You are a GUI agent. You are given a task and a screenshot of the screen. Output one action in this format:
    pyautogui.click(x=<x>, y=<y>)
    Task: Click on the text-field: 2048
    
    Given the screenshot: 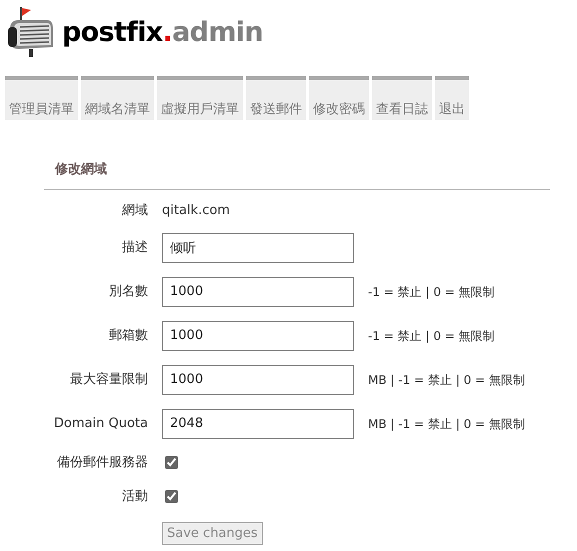 What is the action you would take?
    pyautogui.click(x=258, y=423)
    